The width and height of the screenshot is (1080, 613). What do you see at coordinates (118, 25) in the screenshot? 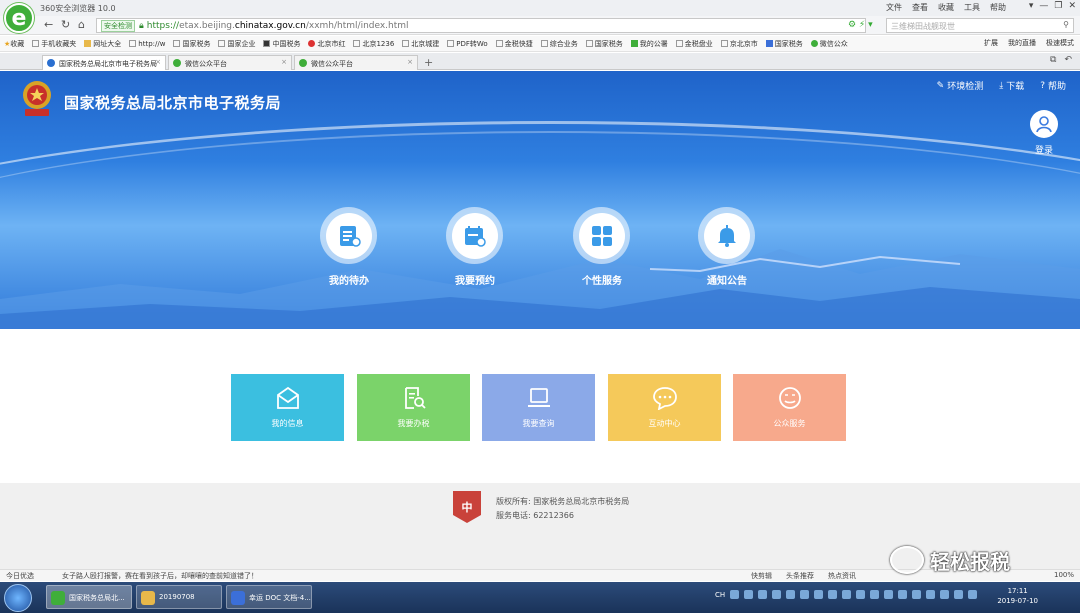
I see `security-badge: 安全检测` at bounding box center [118, 25].